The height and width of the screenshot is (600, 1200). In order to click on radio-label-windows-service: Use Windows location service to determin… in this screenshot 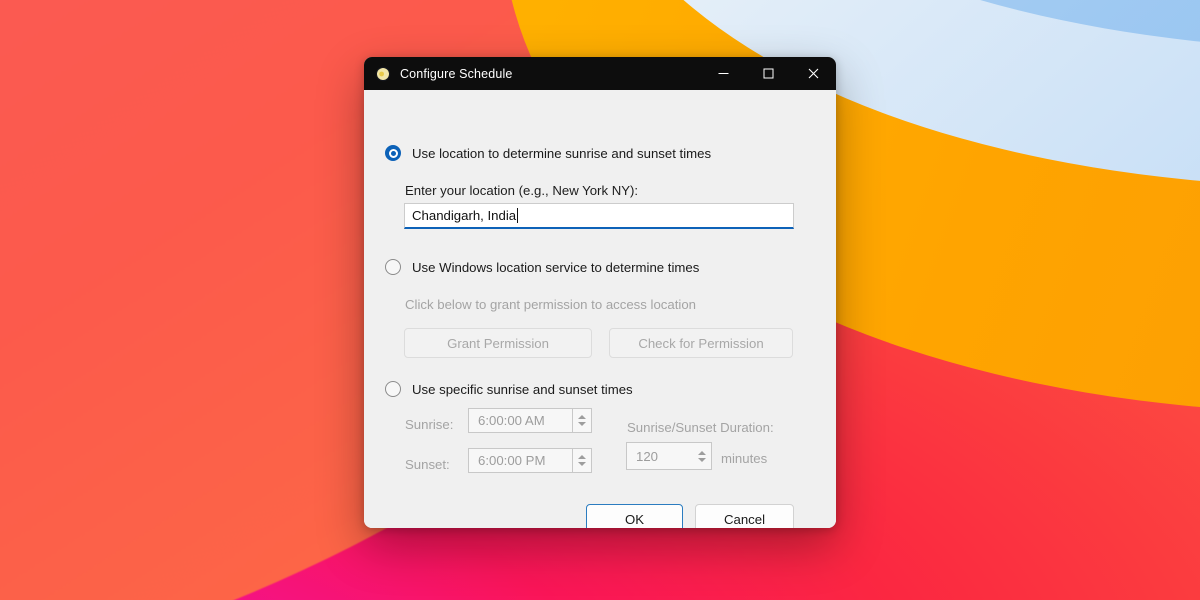, I will do `click(556, 267)`.